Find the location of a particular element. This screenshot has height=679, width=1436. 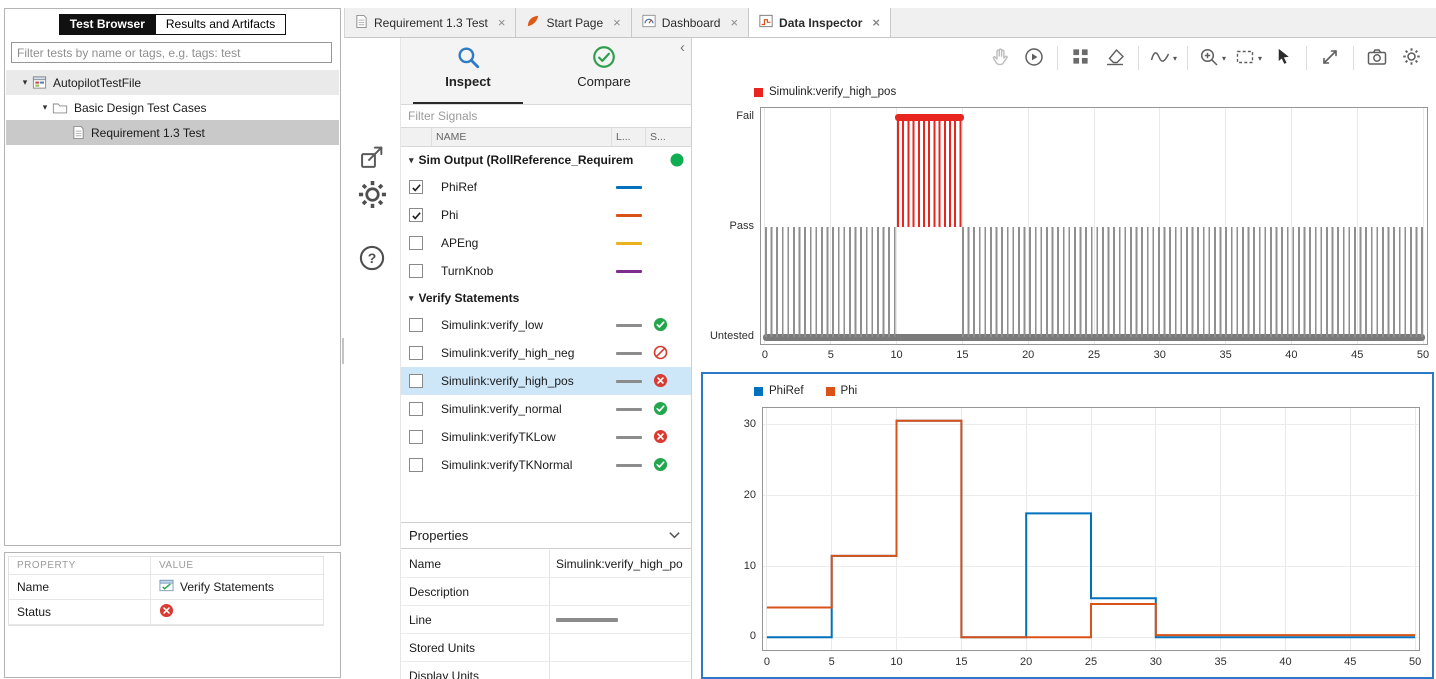

name-column-header: NAME is located at coordinates (521, 137).